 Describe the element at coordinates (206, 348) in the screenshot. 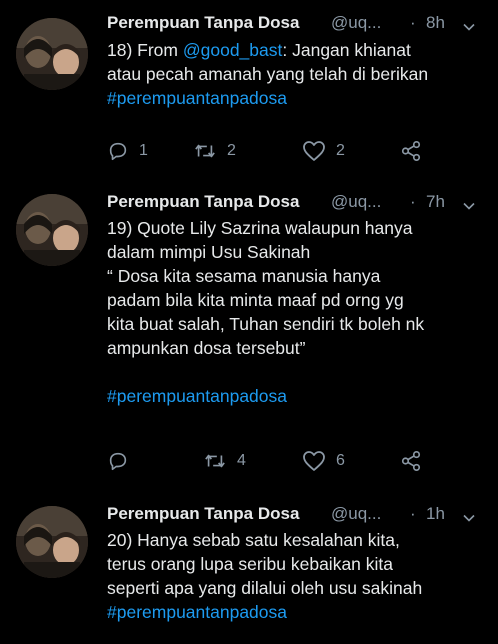

I see `tweet-line: ampunkan dosa tersebut”` at that location.